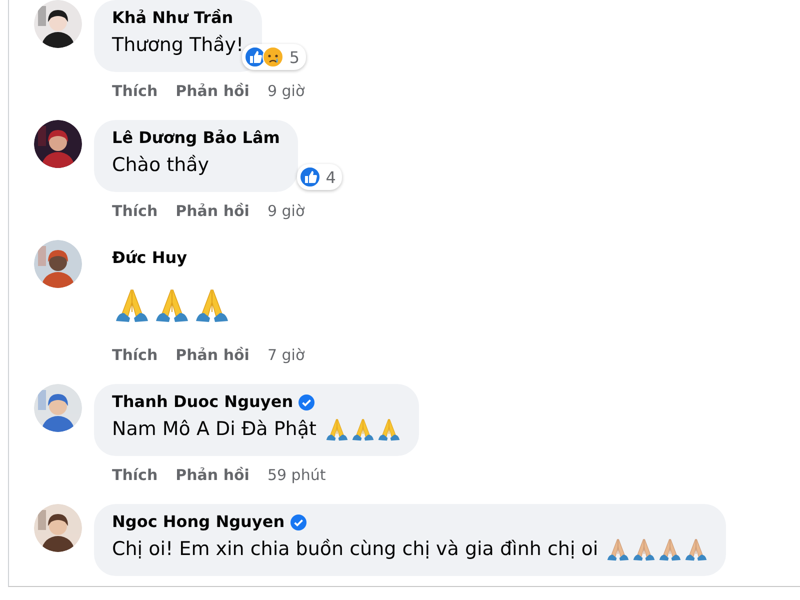 This screenshot has height=600, width=800. I want to click on reaction-count: 4, so click(319, 177).